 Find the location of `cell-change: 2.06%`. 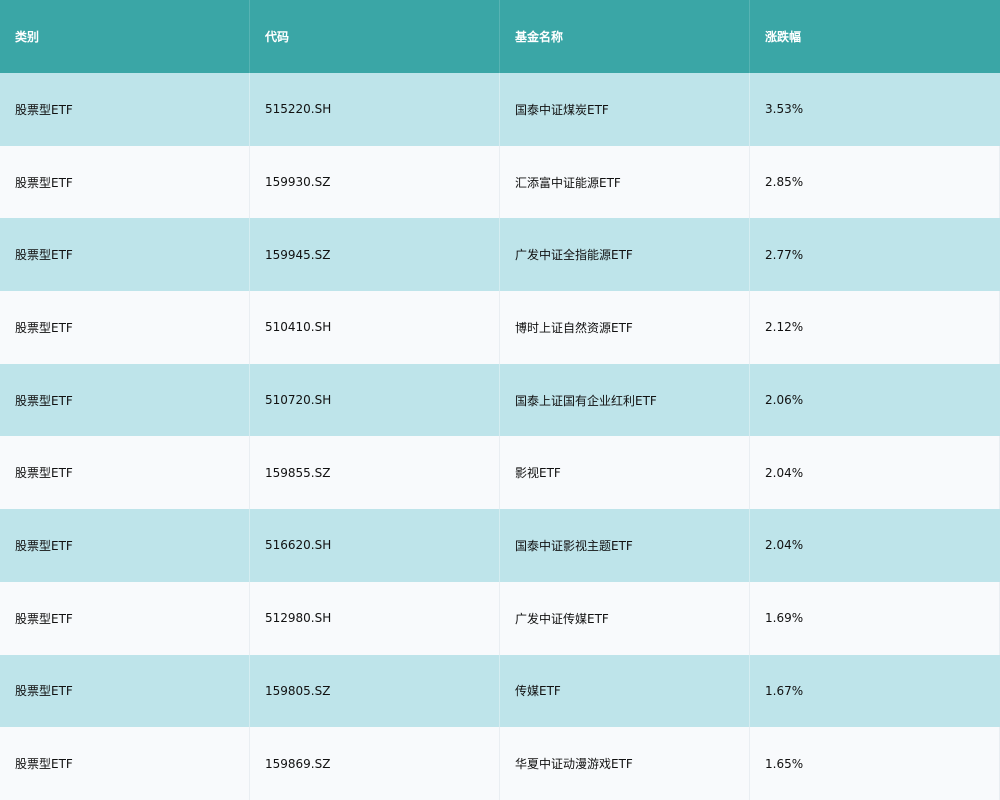

cell-change: 2.06% is located at coordinates (784, 400).